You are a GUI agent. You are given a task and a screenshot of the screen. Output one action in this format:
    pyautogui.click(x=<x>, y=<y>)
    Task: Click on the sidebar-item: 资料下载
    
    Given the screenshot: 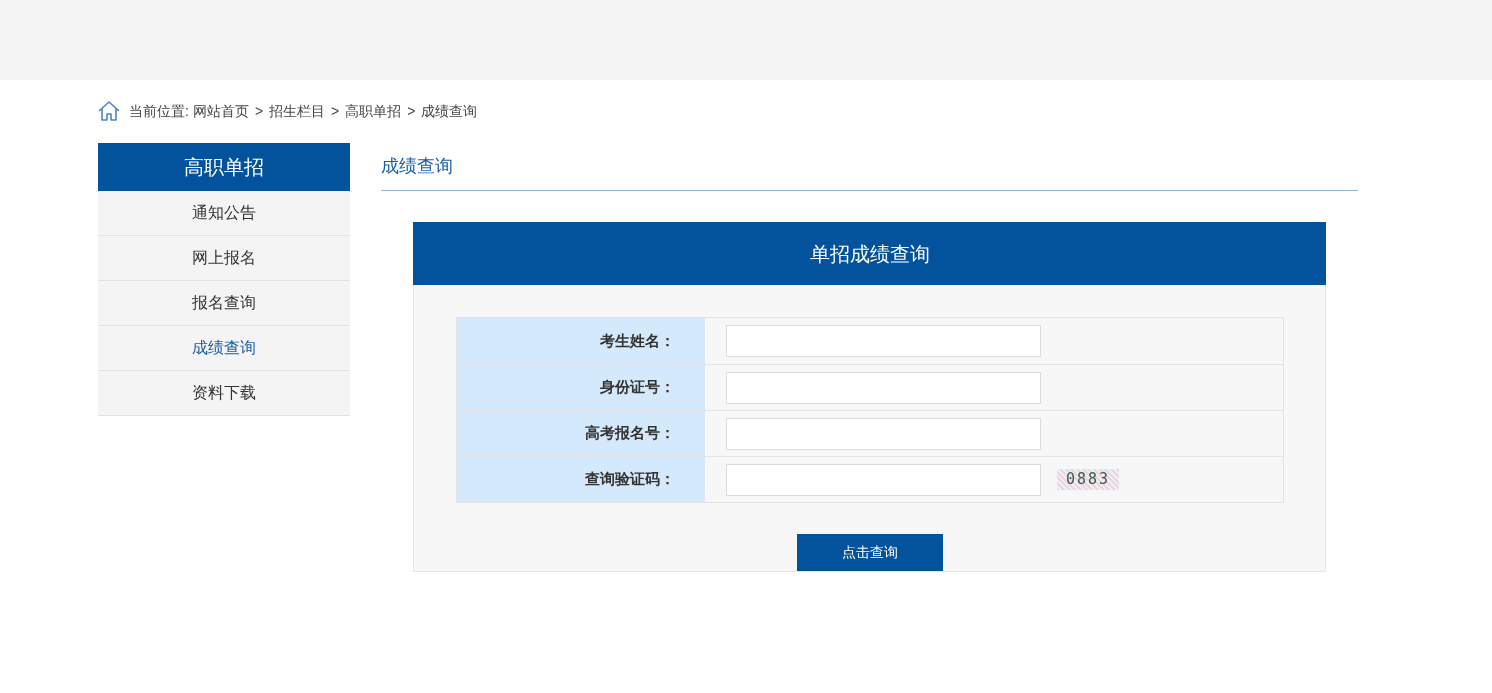 What is the action you would take?
    pyautogui.click(x=224, y=393)
    